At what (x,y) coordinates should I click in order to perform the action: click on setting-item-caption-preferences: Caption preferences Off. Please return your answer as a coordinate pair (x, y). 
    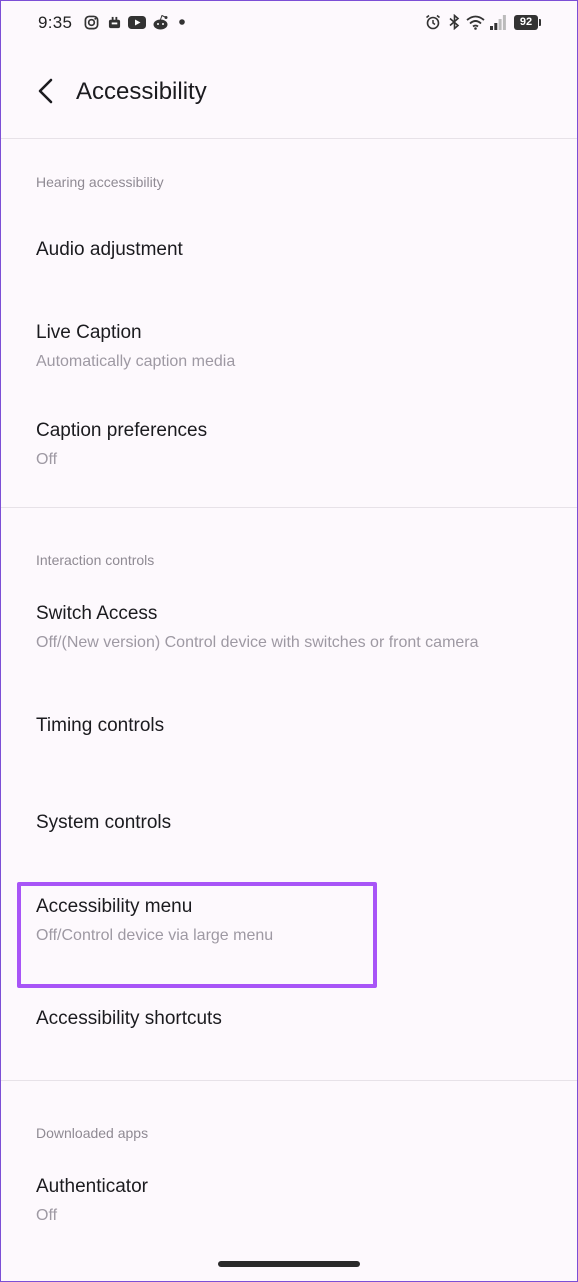
    Looking at the image, I should click on (289, 444).